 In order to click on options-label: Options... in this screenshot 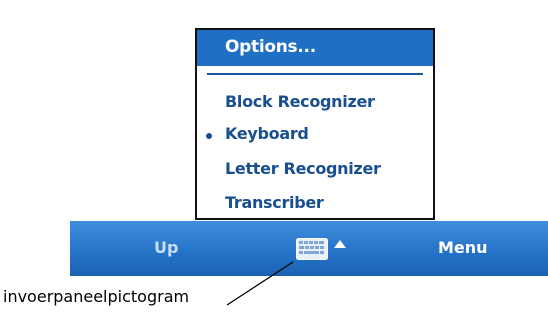, I will do `click(270, 47)`.